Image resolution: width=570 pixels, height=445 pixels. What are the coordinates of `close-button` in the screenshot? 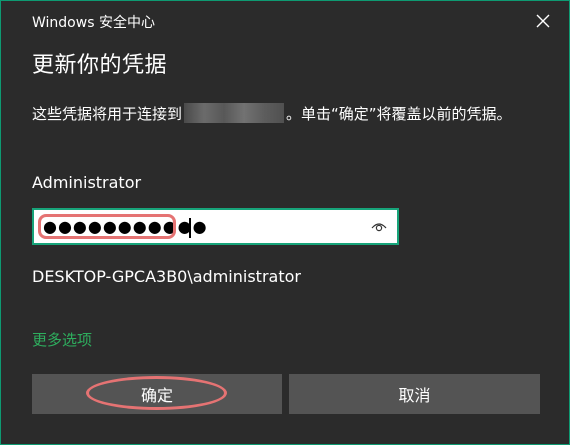 It's located at (543, 21).